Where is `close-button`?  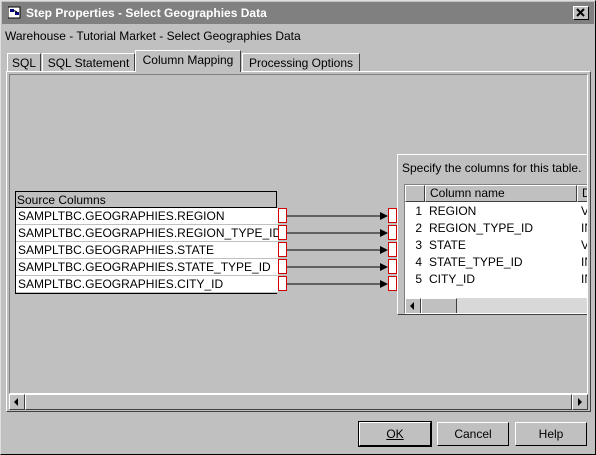
close-button is located at coordinates (581, 13).